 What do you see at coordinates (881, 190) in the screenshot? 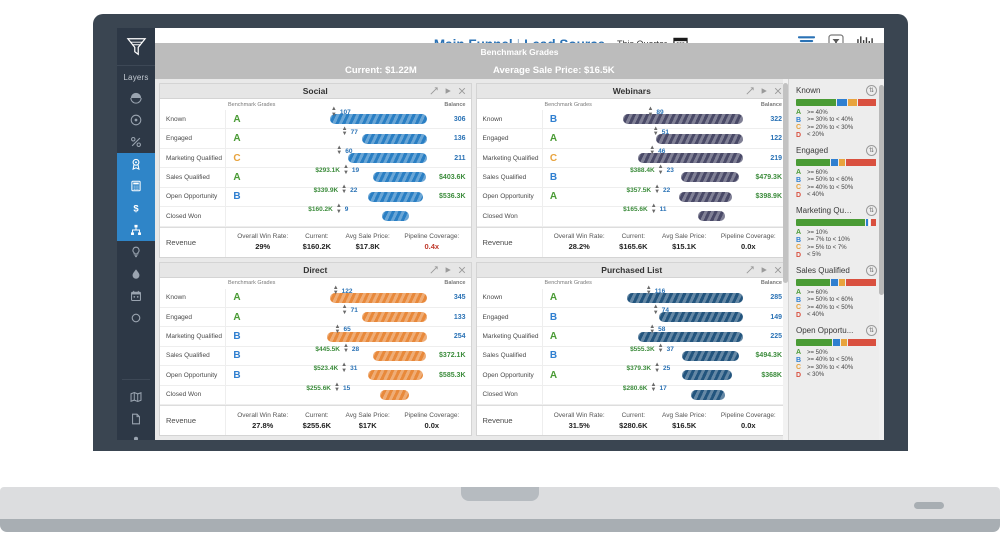
I see `benchmark-scrollbar-thumb` at bounding box center [881, 190].